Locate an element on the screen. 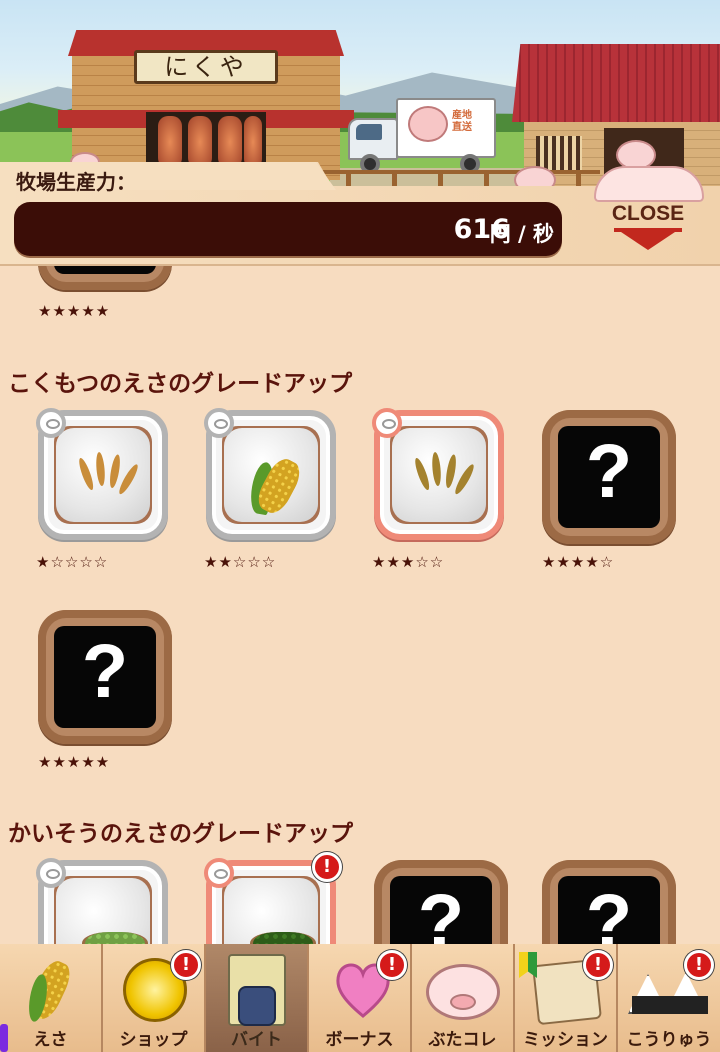  pig-face-icon is located at coordinates (463, 992).